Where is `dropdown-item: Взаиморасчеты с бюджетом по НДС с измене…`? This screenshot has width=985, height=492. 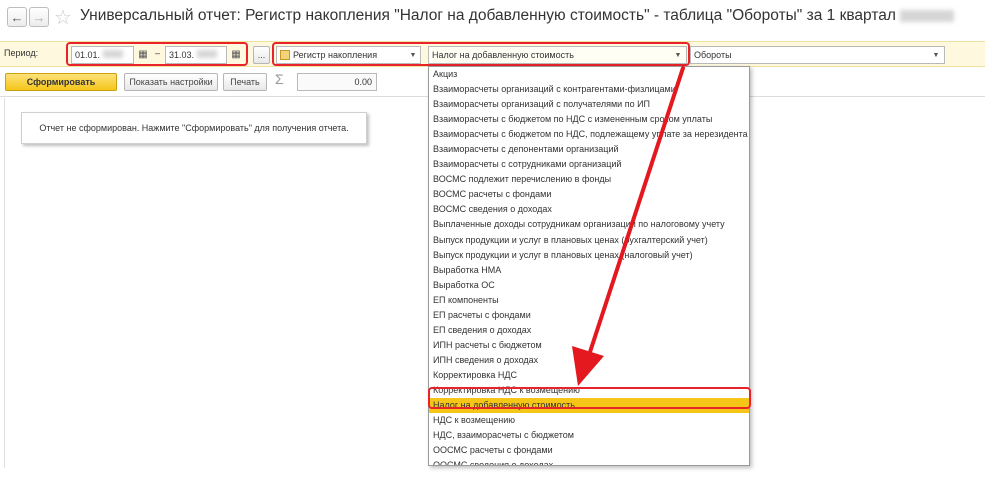 dropdown-item: Взаиморасчеты с бюджетом по НДС с измене… is located at coordinates (589, 119).